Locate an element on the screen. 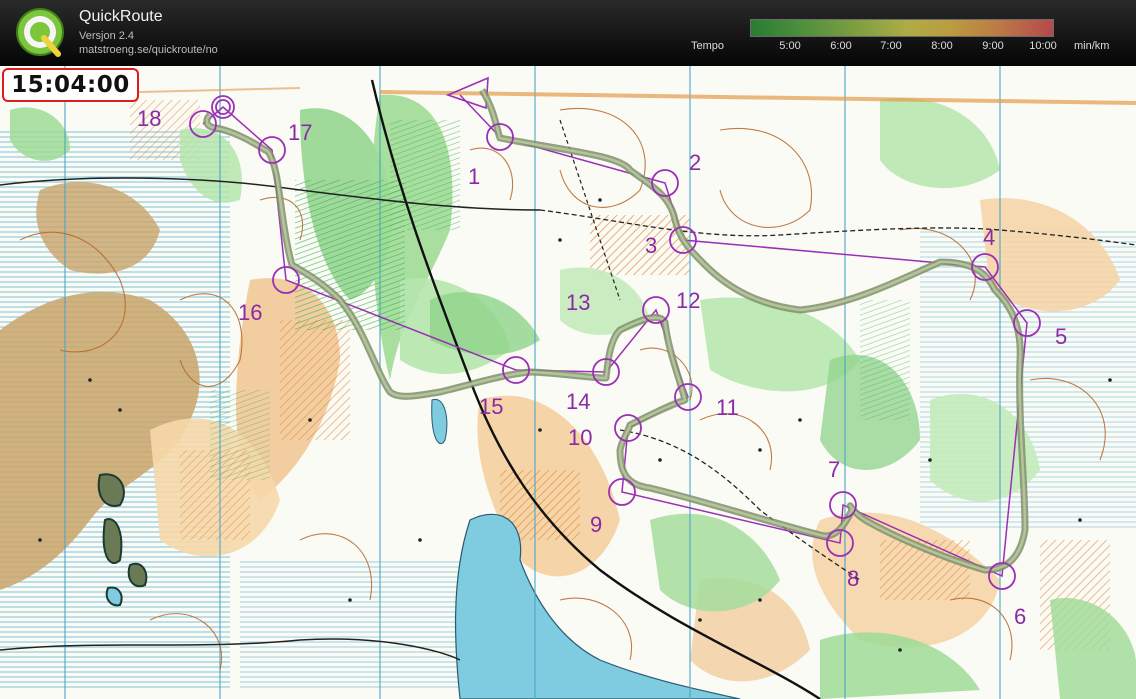 The image size is (1136, 699). tempo-tick: 6:00 is located at coordinates (841, 46).